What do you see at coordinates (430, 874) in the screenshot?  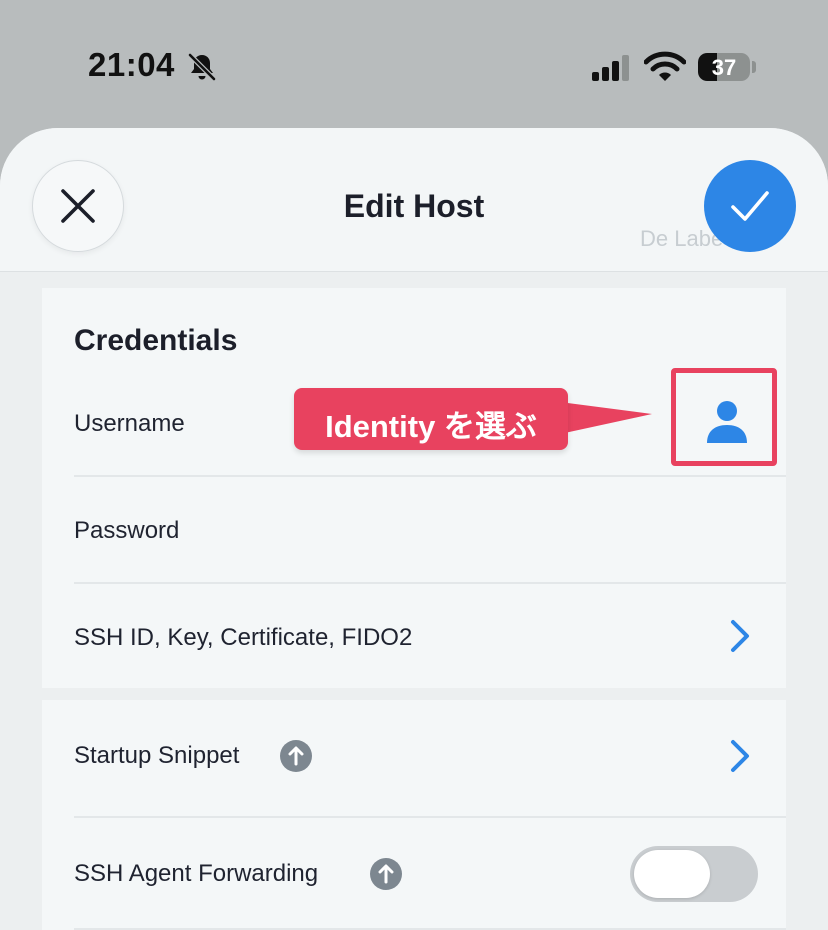 I see `agent-forwarding-row: SSH Agent Forwarding` at bounding box center [430, 874].